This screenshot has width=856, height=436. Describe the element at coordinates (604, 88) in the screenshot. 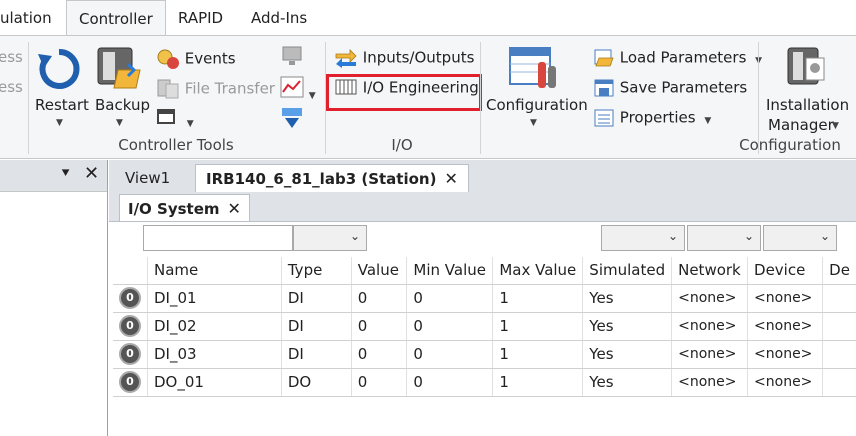

I see `save-parameters-icon` at that location.